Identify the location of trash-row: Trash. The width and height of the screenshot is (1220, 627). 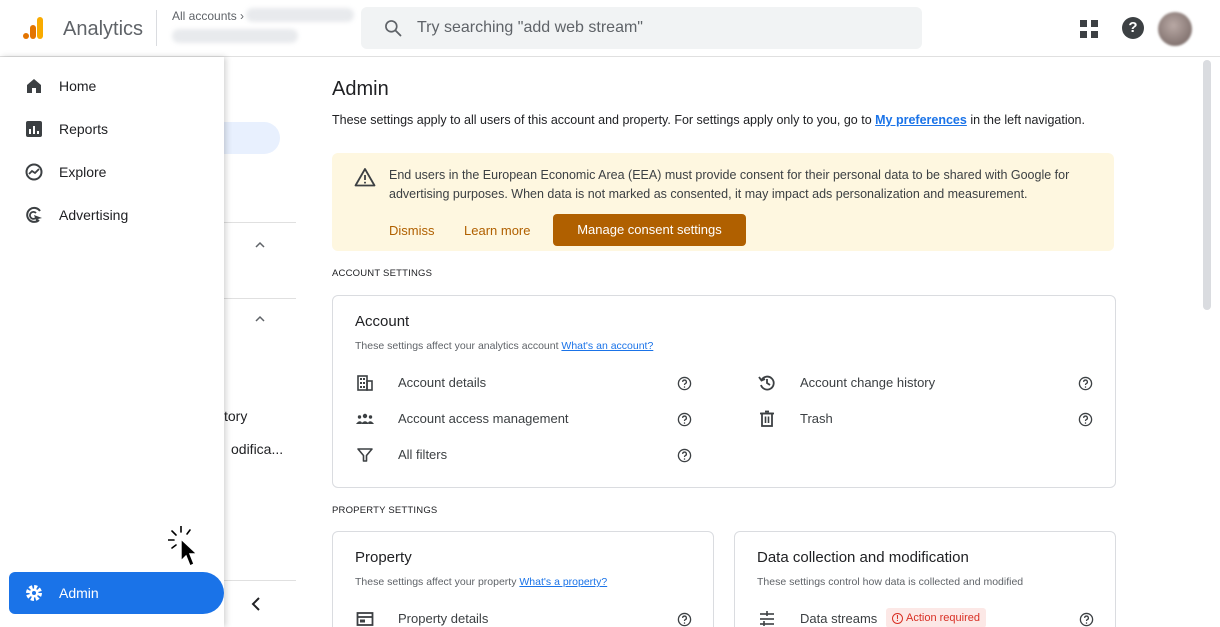
(927, 419).